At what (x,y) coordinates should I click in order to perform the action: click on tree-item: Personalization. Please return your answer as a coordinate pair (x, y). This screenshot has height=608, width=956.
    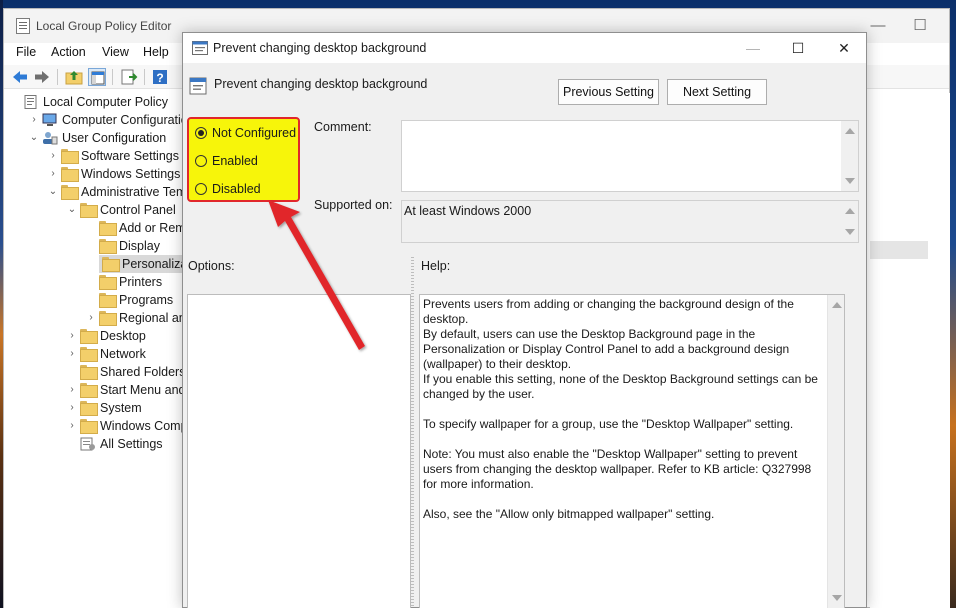
    Looking at the image, I should click on (142, 264).